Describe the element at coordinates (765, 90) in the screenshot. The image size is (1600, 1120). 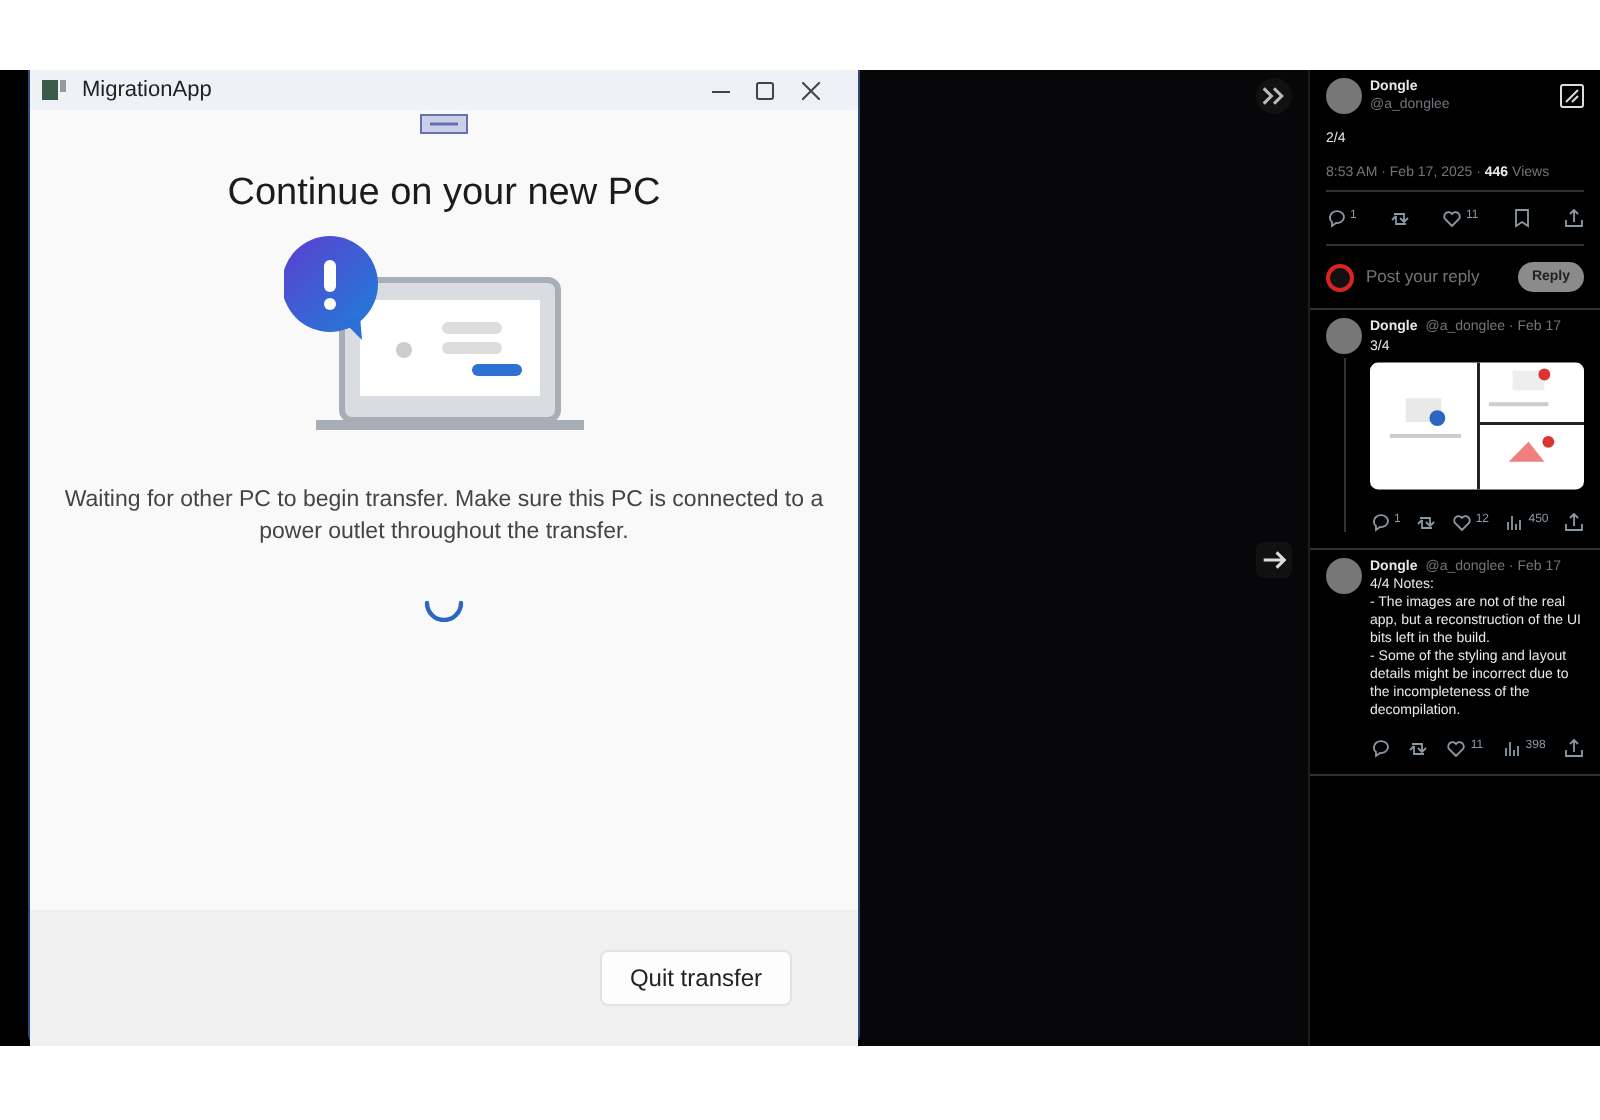
I see `maximize-icon` at that location.